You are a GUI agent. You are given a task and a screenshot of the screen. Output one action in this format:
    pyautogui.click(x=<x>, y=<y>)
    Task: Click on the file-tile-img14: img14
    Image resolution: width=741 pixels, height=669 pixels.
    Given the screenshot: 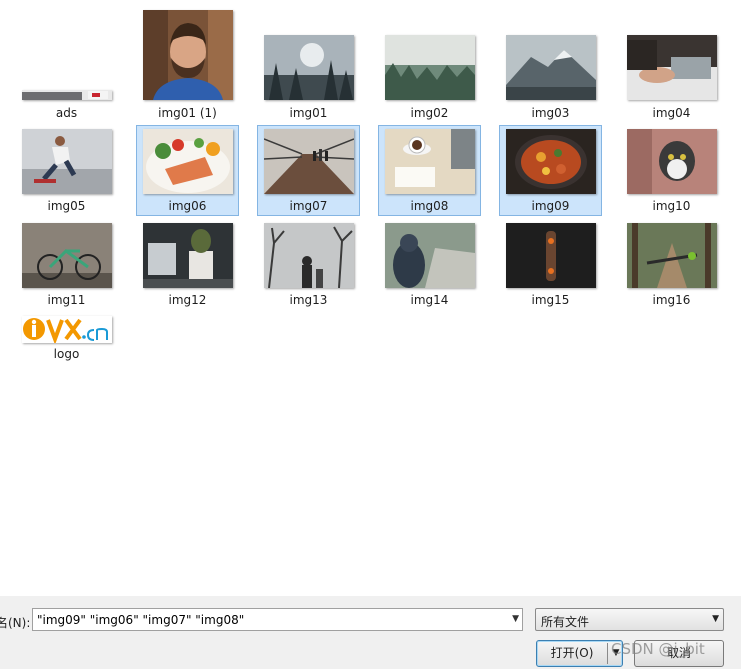 What is the action you would take?
    pyautogui.click(x=429, y=264)
    